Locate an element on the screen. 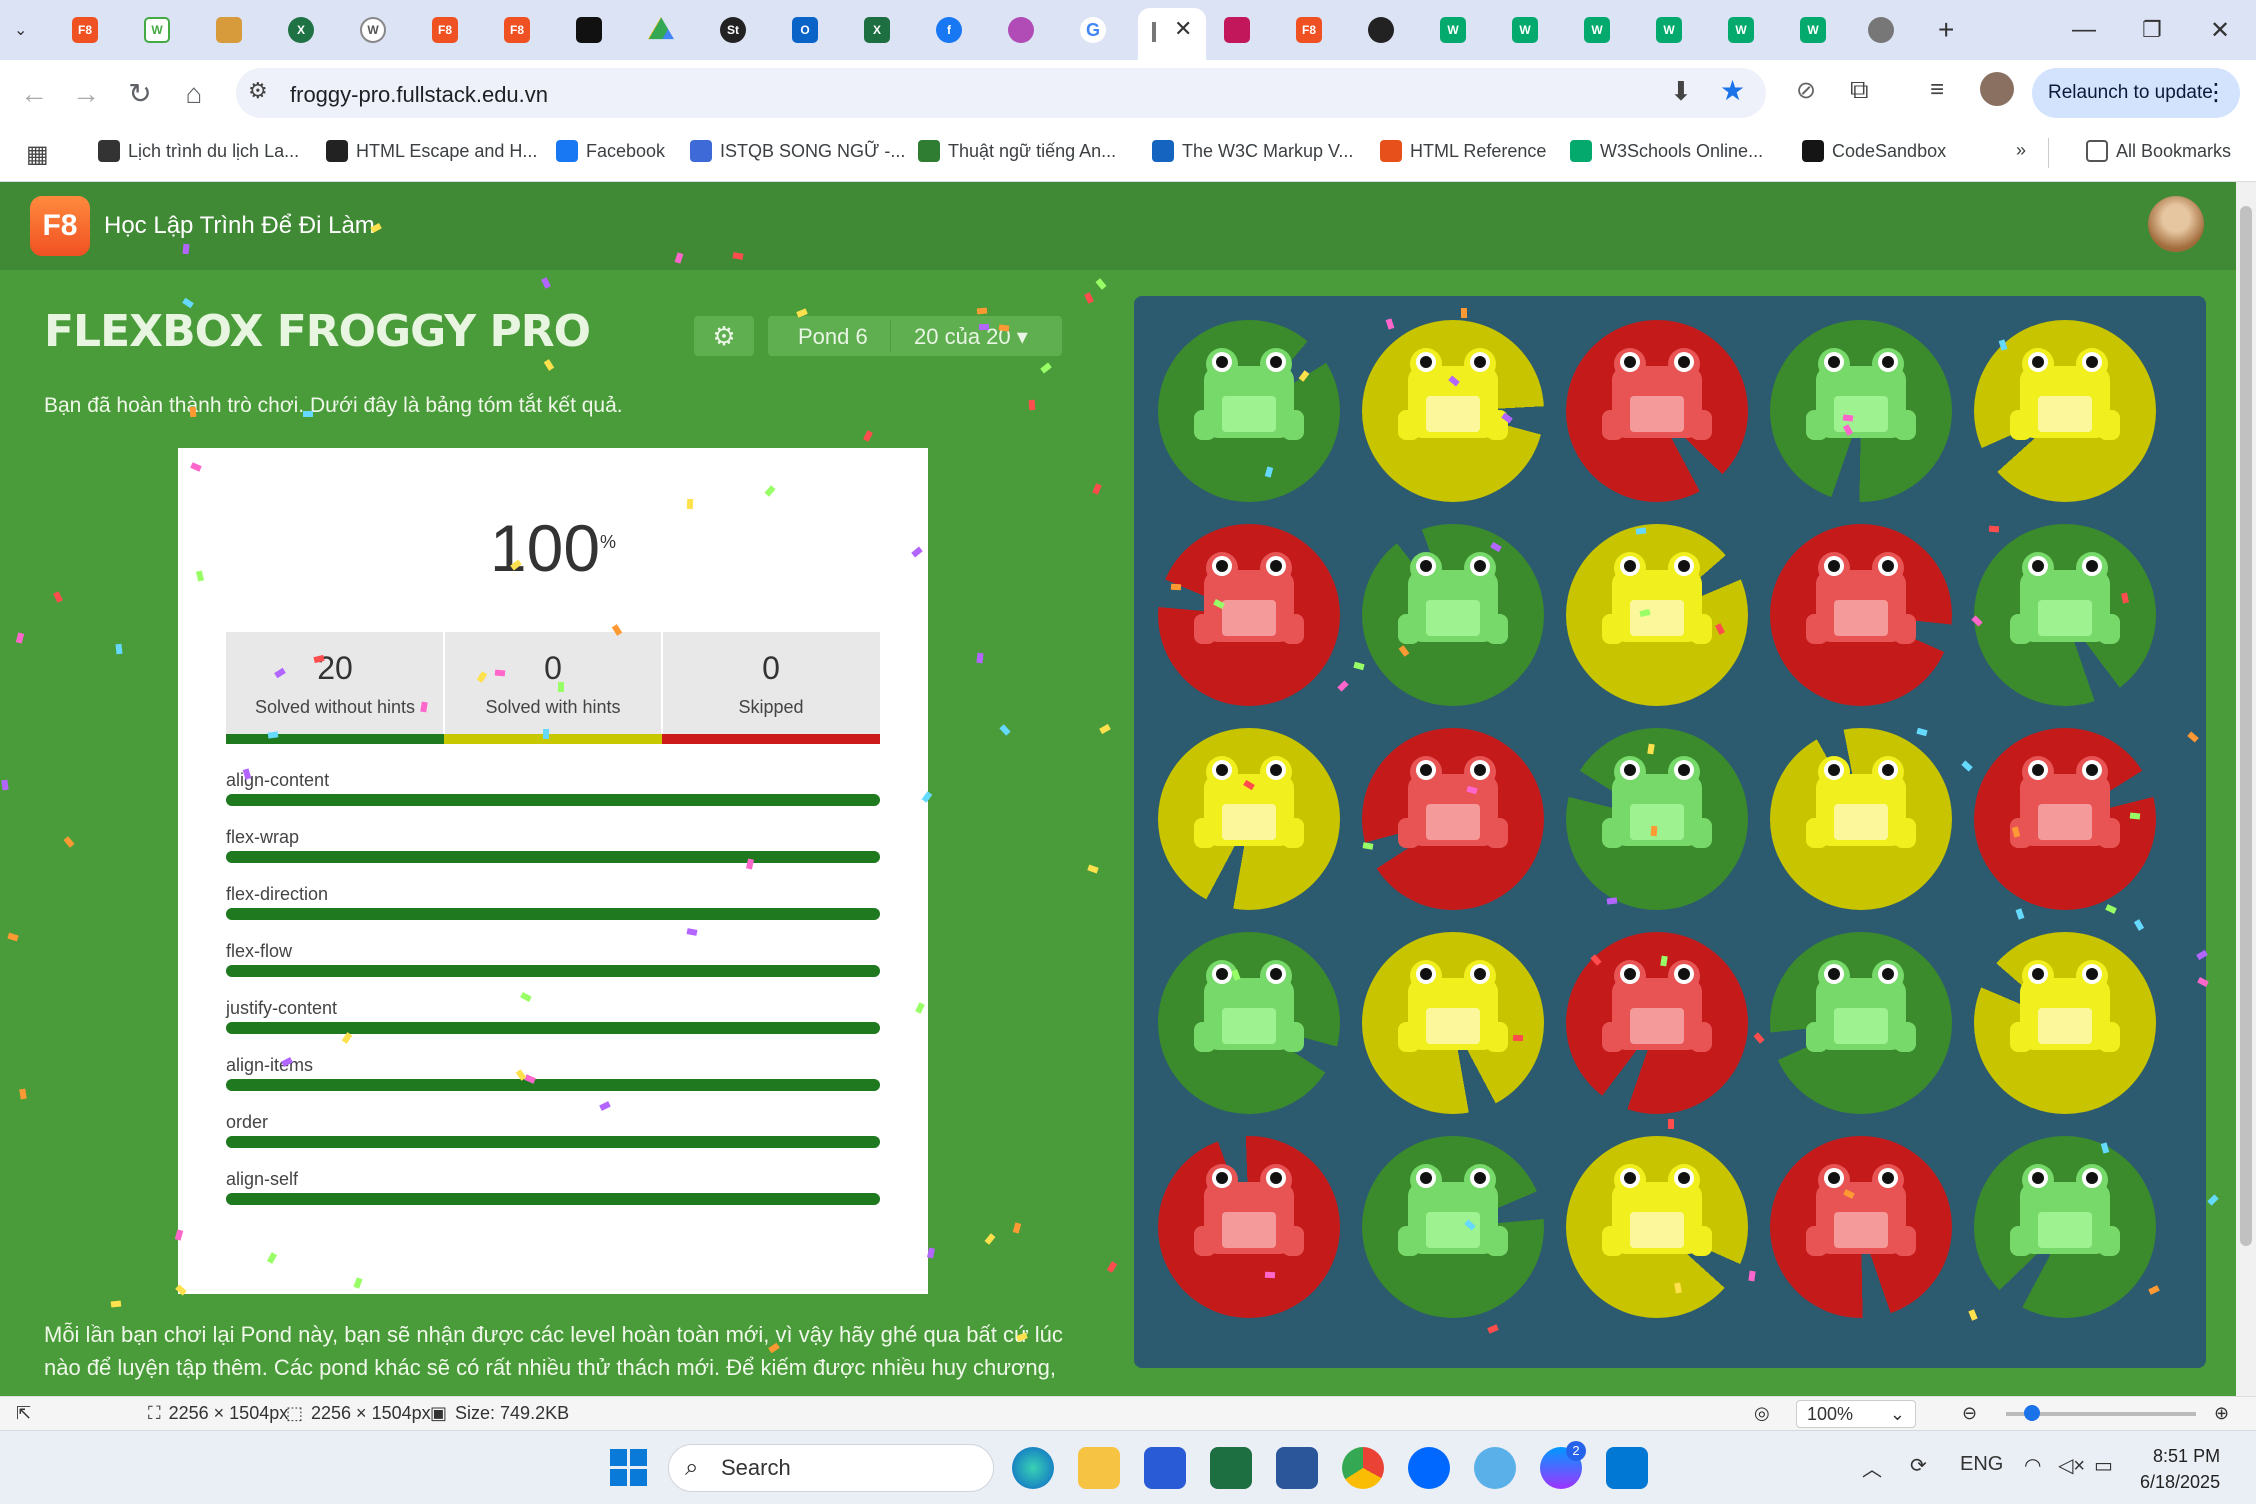 The height and width of the screenshot is (1504, 2256). zoom-in-icon: ⊕ is located at coordinates (2221, 1413).